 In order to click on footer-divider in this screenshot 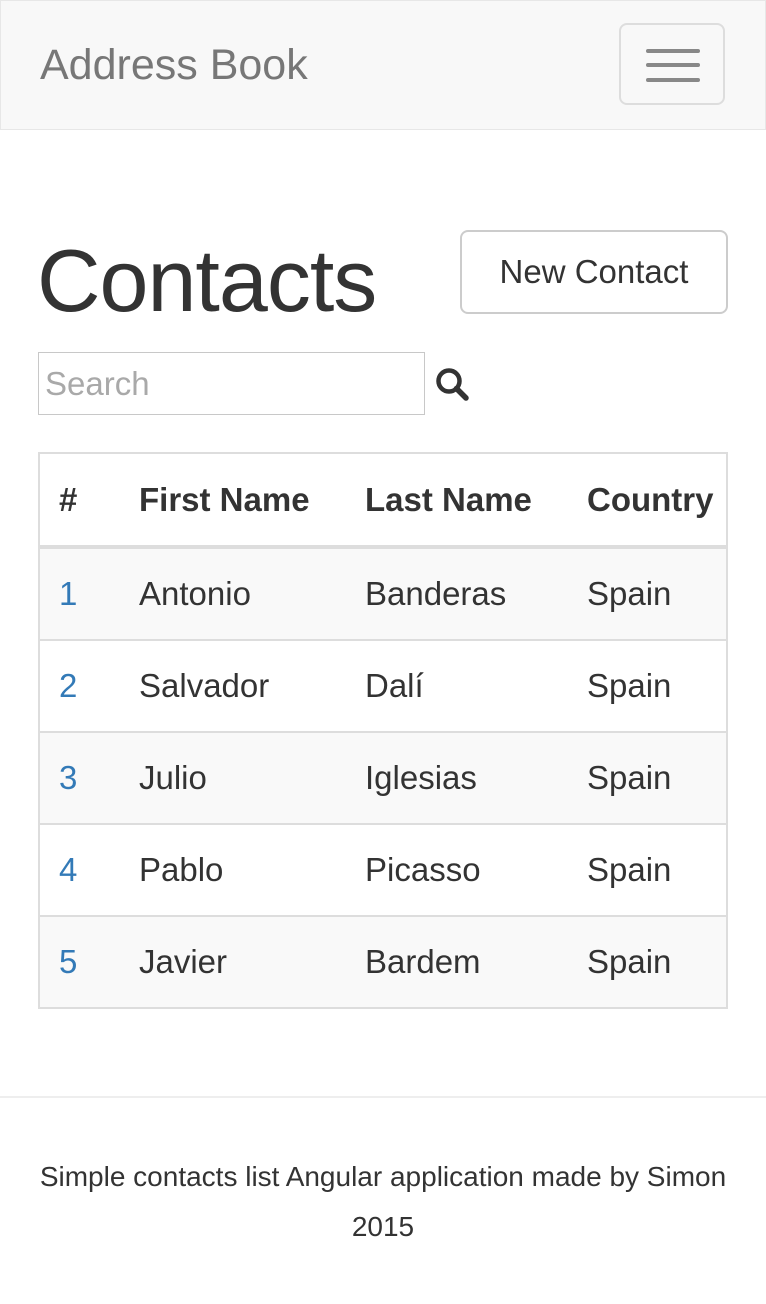, I will do `click(383, 1097)`.